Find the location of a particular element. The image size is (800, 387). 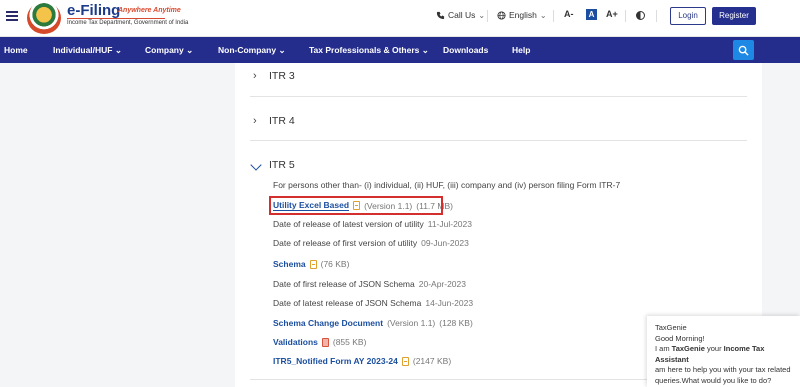

font-normal-button: A is located at coordinates (591, 14).